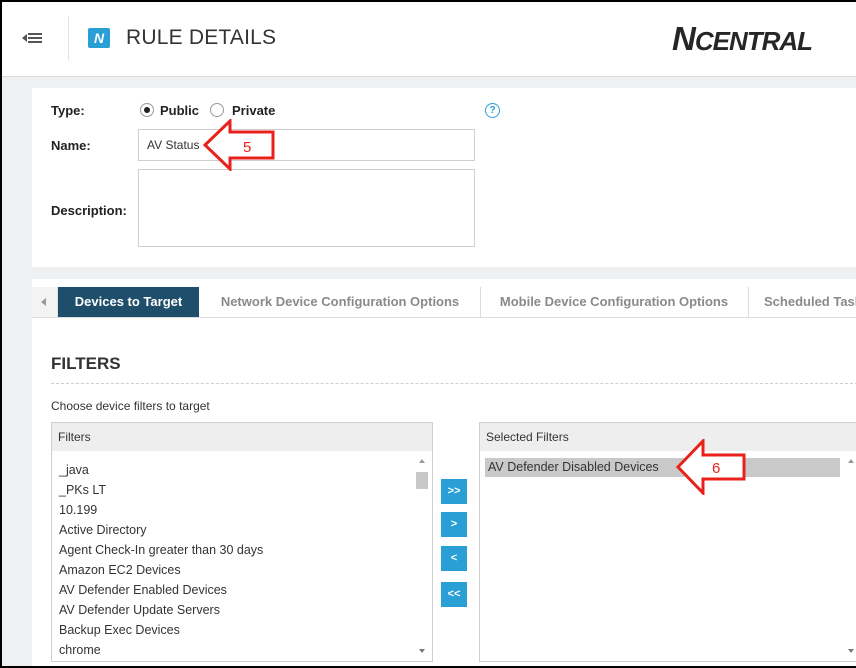  Describe the element at coordinates (71, 145) in the screenshot. I see `name-label: Name:` at that location.